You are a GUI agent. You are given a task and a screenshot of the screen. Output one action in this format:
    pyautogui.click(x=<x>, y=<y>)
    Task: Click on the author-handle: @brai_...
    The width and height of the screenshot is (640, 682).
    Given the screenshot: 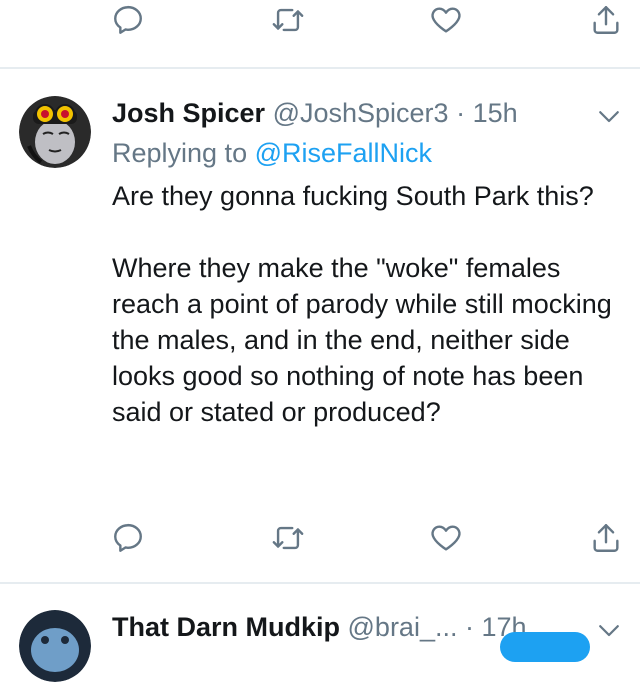 What is the action you would take?
    pyautogui.click(x=403, y=627)
    